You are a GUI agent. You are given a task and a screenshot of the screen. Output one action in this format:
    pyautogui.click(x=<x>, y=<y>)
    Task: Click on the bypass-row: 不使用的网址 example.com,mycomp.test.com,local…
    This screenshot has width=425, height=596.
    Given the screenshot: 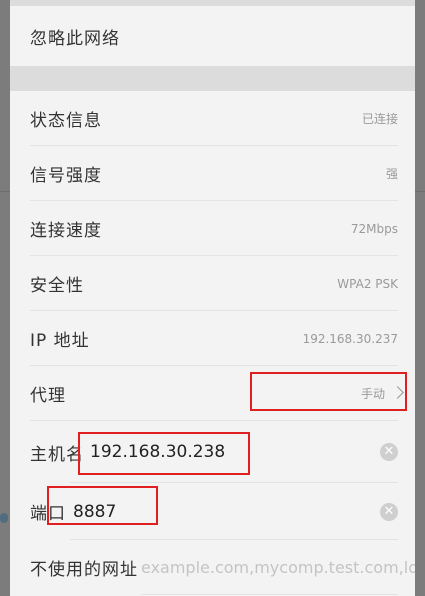 What is the action you would take?
    pyautogui.click(x=212, y=567)
    